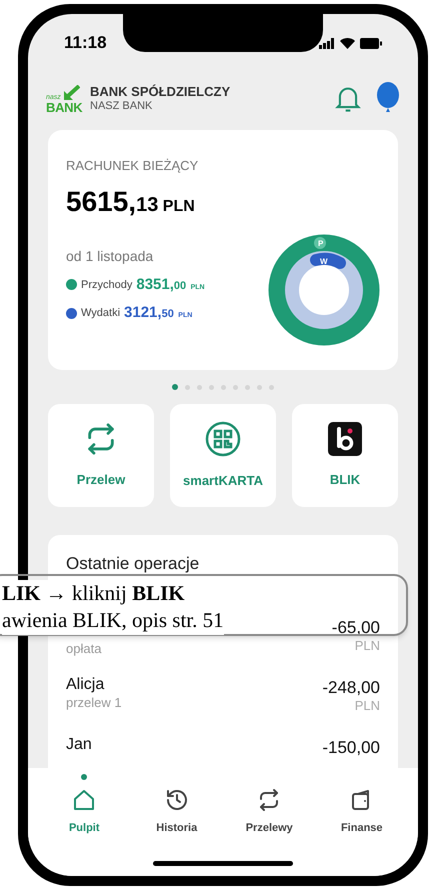 The height and width of the screenshot is (891, 432). Describe the element at coordinates (94, 702) in the screenshot. I see `operation-description: przelew 1` at that location.